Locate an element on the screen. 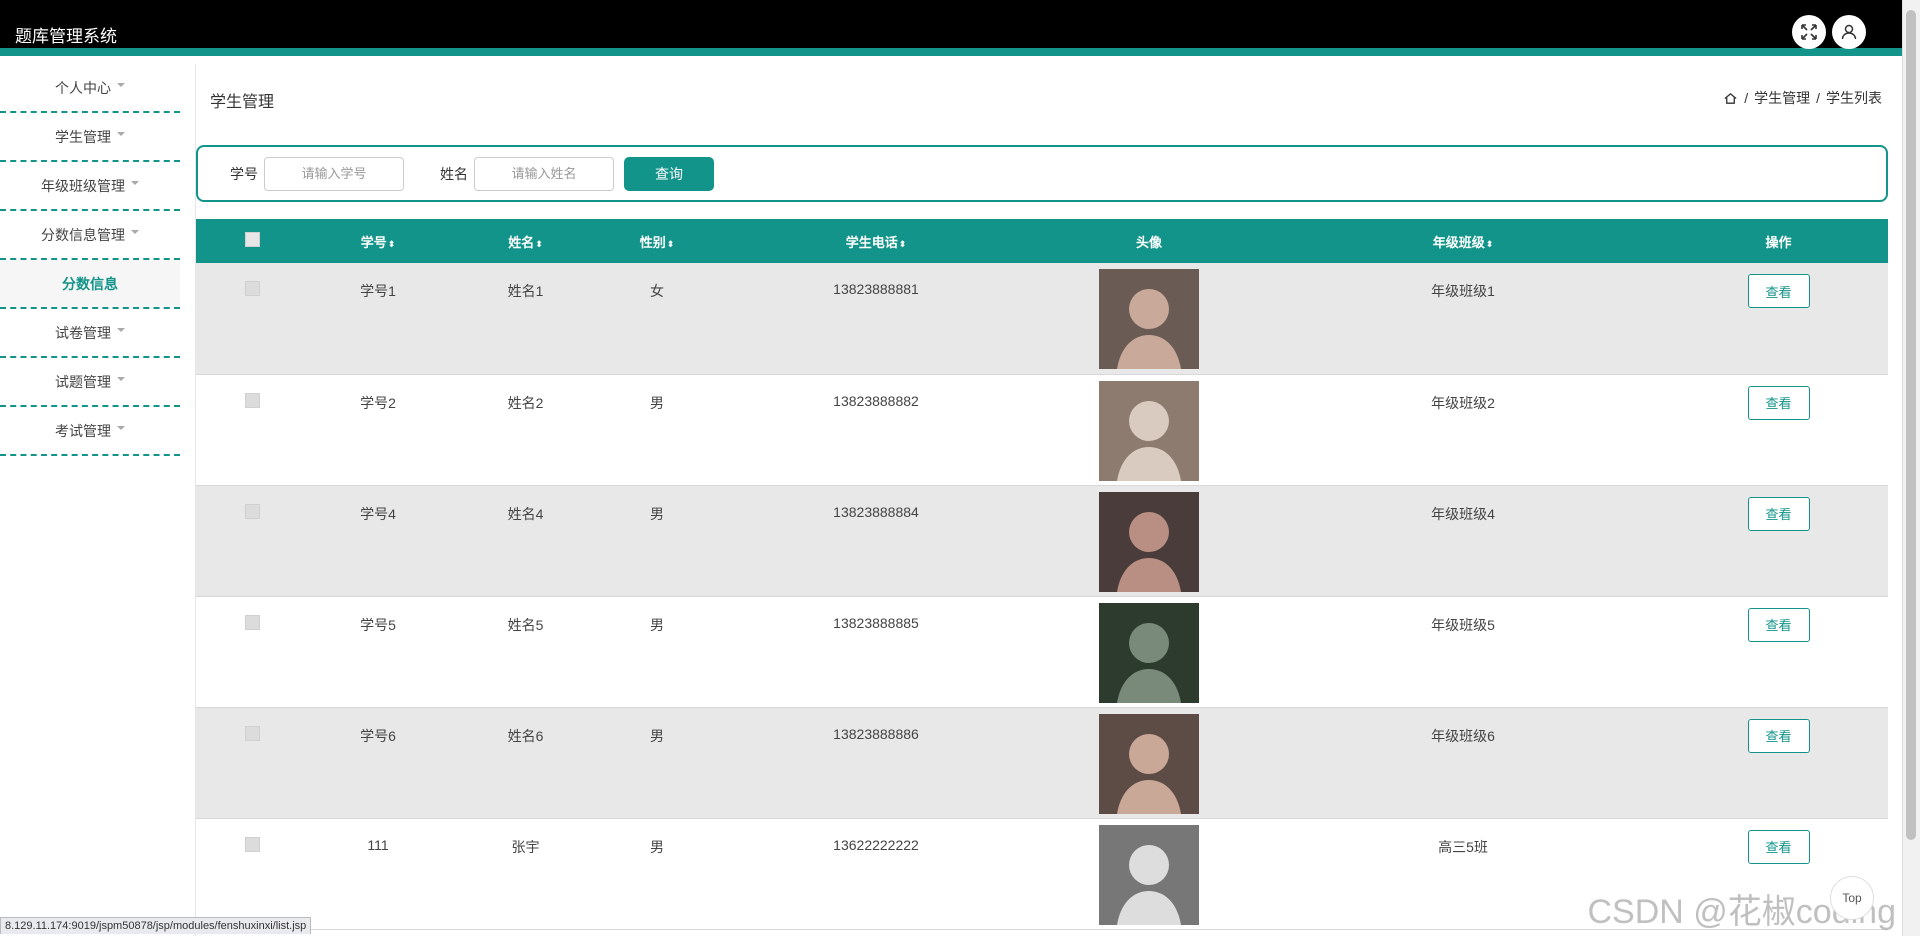 The width and height of the screenshot is (1920, 936). sidebar: 个人中心学生管理 年级班级管理分数信息管理分数信息试卷管理试题管理考试管理 is located at coordinates (98, 500).